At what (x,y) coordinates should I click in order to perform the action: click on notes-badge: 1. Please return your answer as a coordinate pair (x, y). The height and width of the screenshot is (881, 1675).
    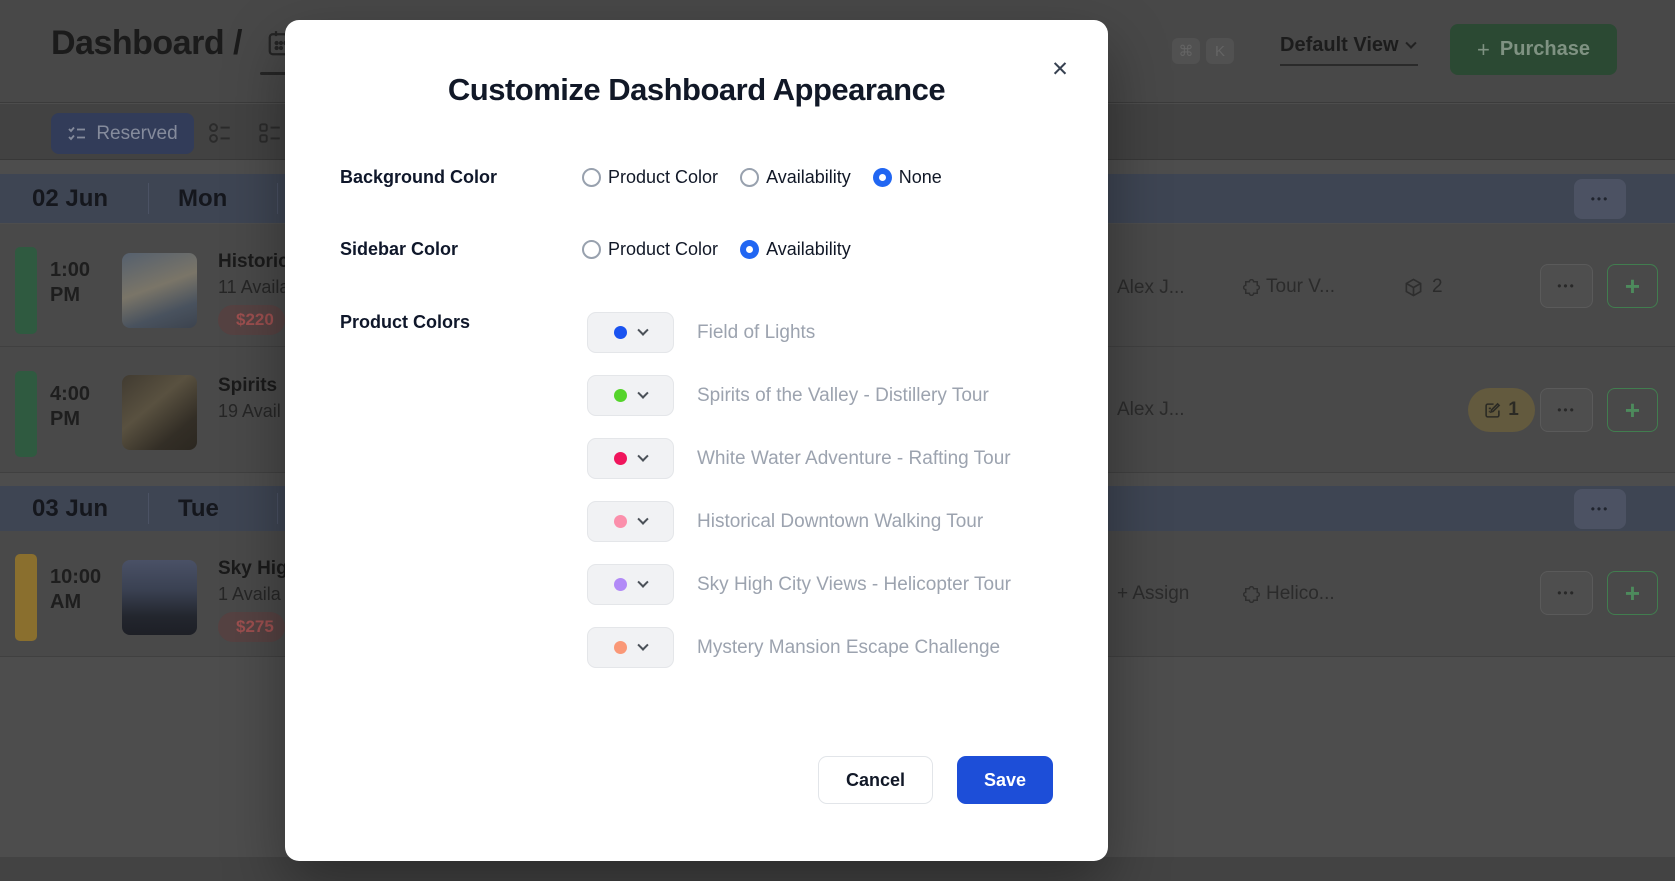
    Looking at the image, I should click on (1501, 410).